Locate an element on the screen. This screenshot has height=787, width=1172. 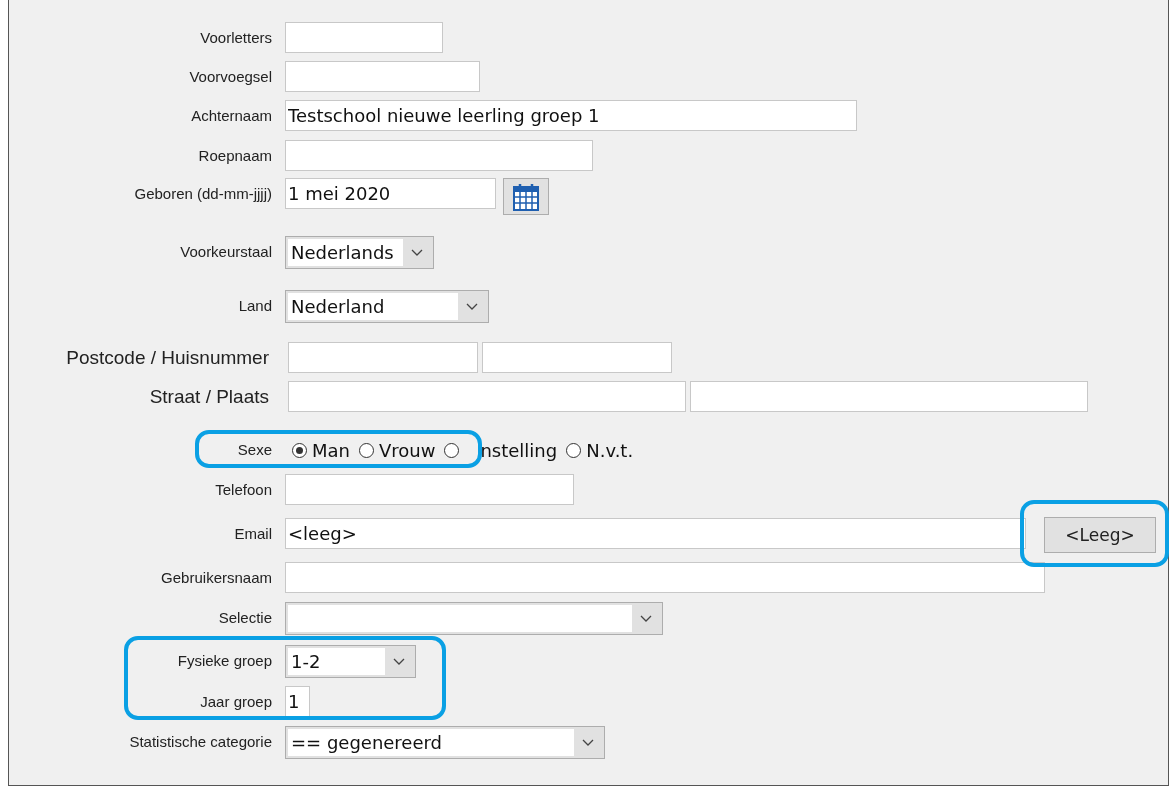
field-label: Email is located at coordinates (252, 534).